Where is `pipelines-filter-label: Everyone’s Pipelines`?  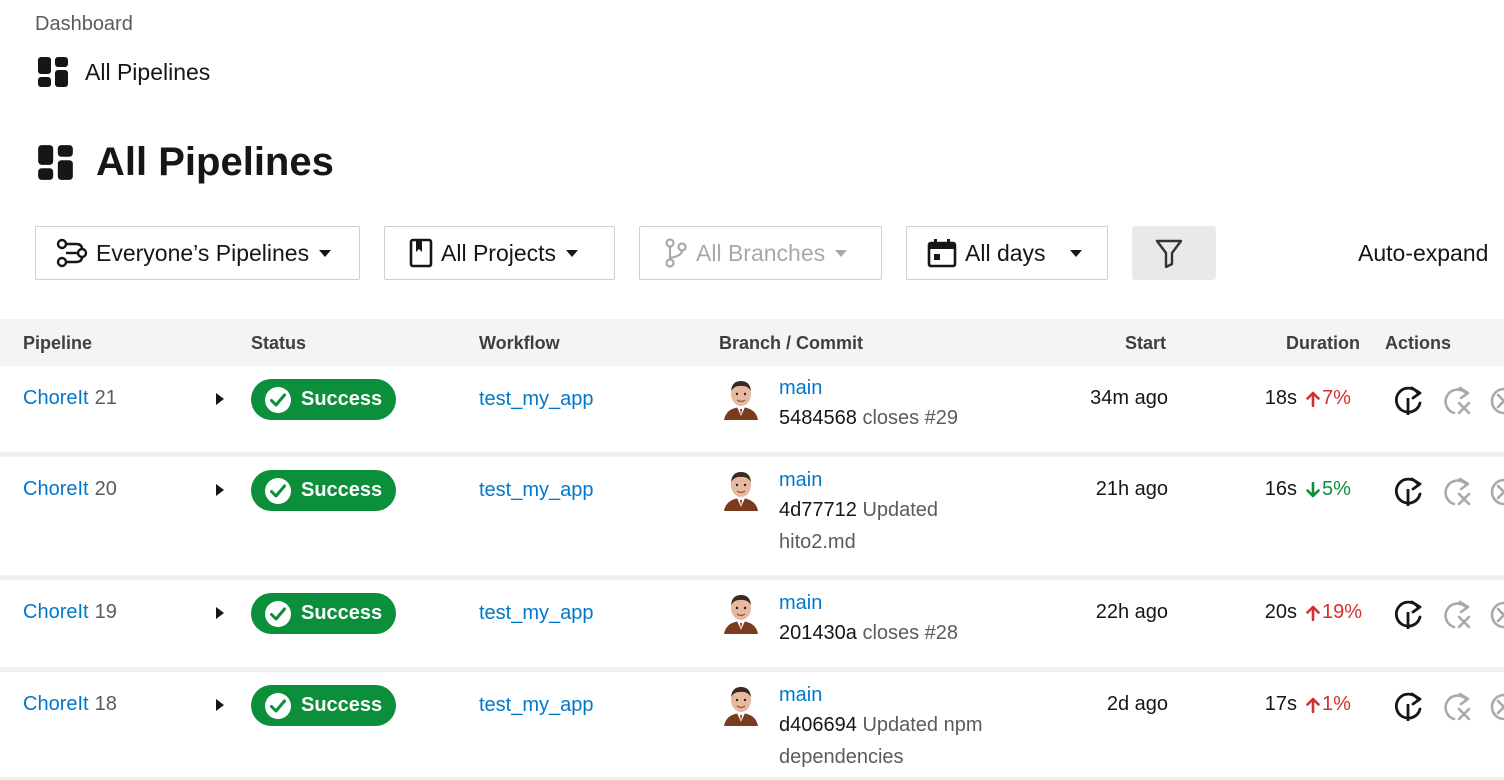
pipelines-filter-label: Everyone’s Pipelines is located at coordinates (203, 252).